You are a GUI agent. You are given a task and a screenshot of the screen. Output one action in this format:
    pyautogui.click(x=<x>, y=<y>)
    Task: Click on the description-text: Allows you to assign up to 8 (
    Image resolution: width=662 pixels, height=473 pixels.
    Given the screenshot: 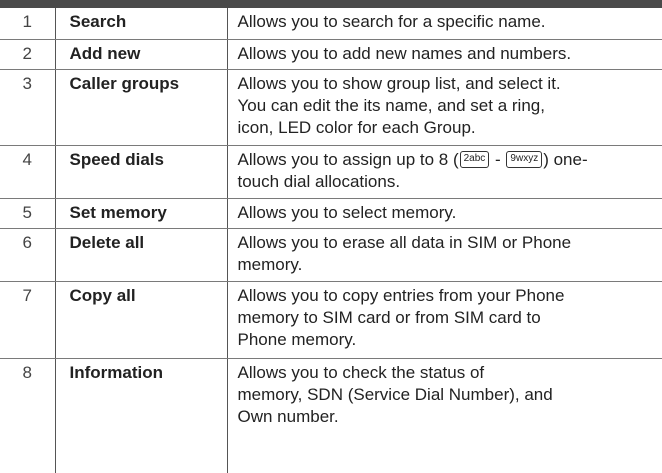 What is the action you would take?
    pyautogui.click(x=348, y=159)
    